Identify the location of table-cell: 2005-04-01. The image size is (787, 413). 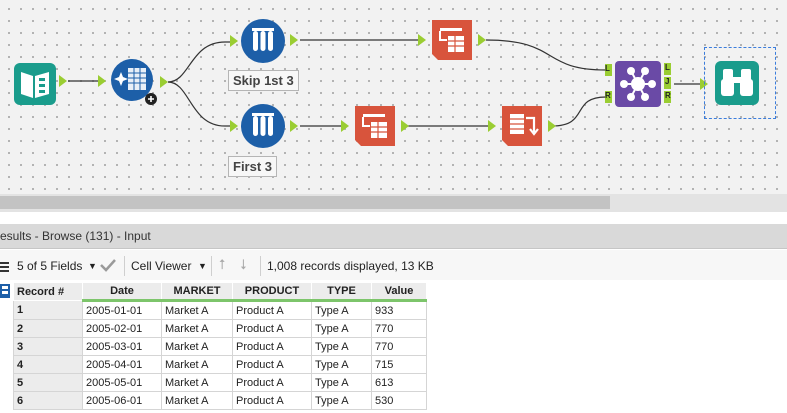
(122, 364).